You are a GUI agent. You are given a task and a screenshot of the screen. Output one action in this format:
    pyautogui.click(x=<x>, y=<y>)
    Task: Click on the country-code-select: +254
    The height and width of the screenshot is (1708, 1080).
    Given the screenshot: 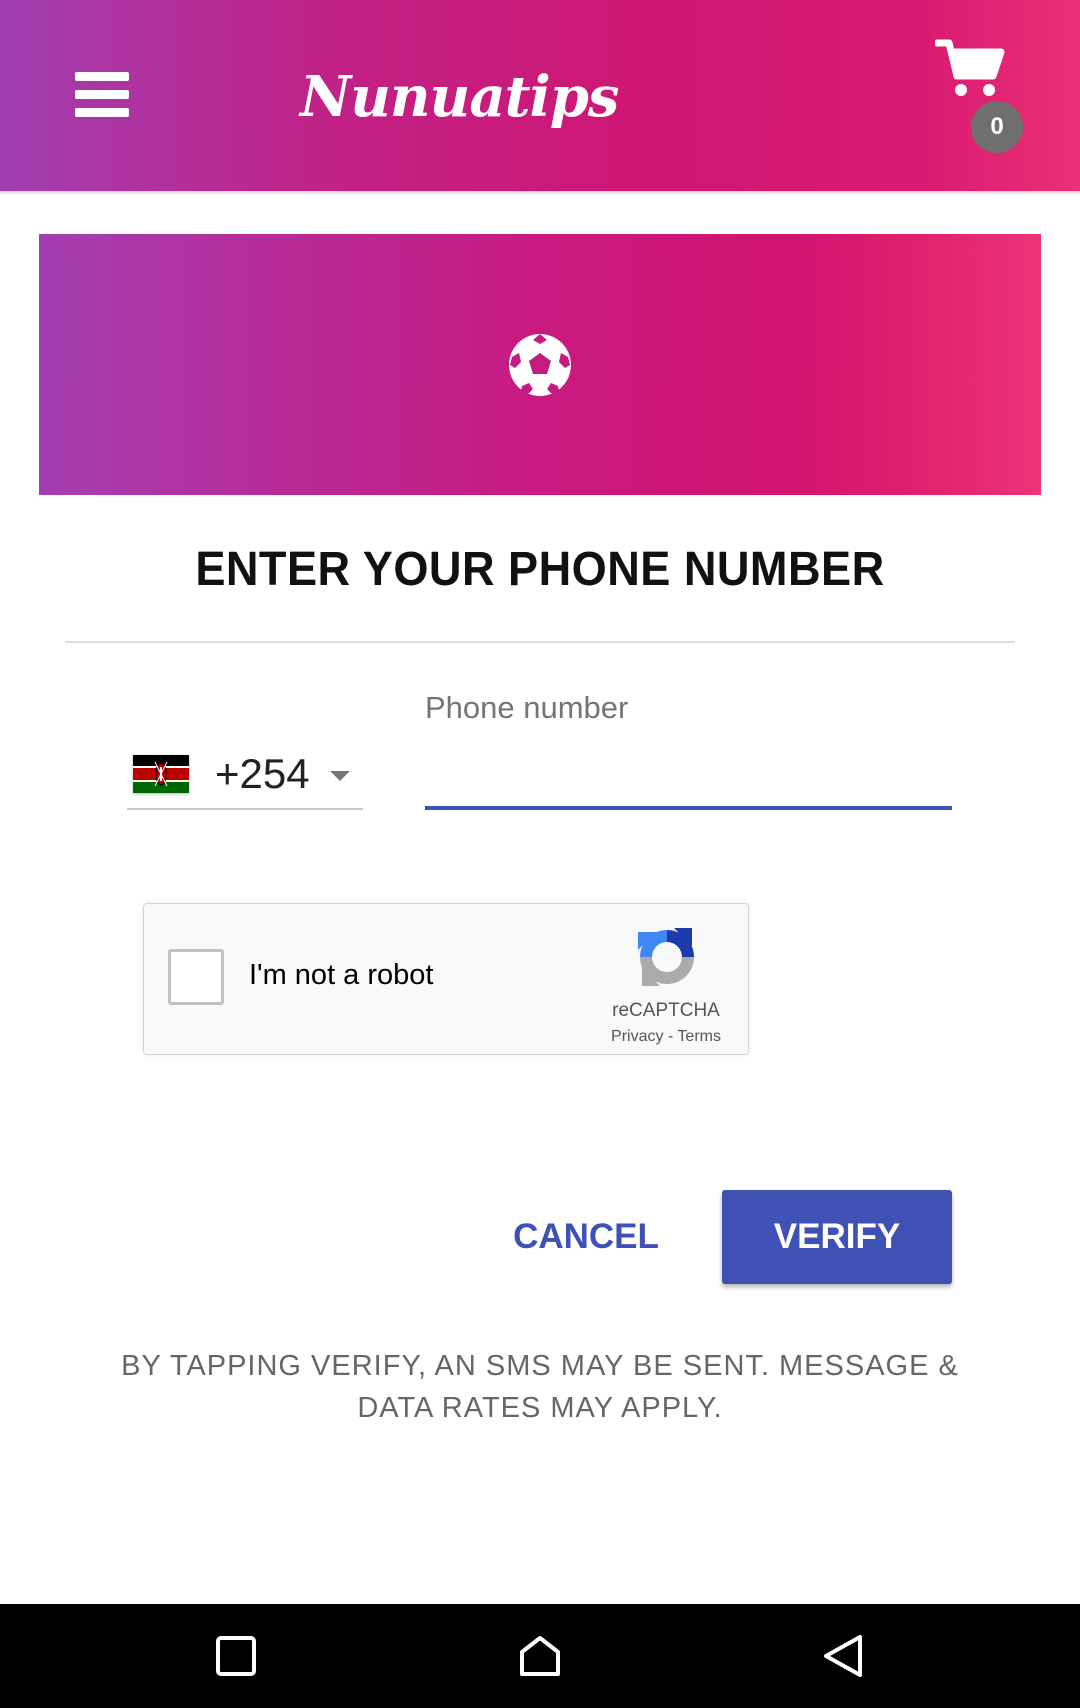 What is the action you would take?
    pyautogui.click(x=245, y=775)
    